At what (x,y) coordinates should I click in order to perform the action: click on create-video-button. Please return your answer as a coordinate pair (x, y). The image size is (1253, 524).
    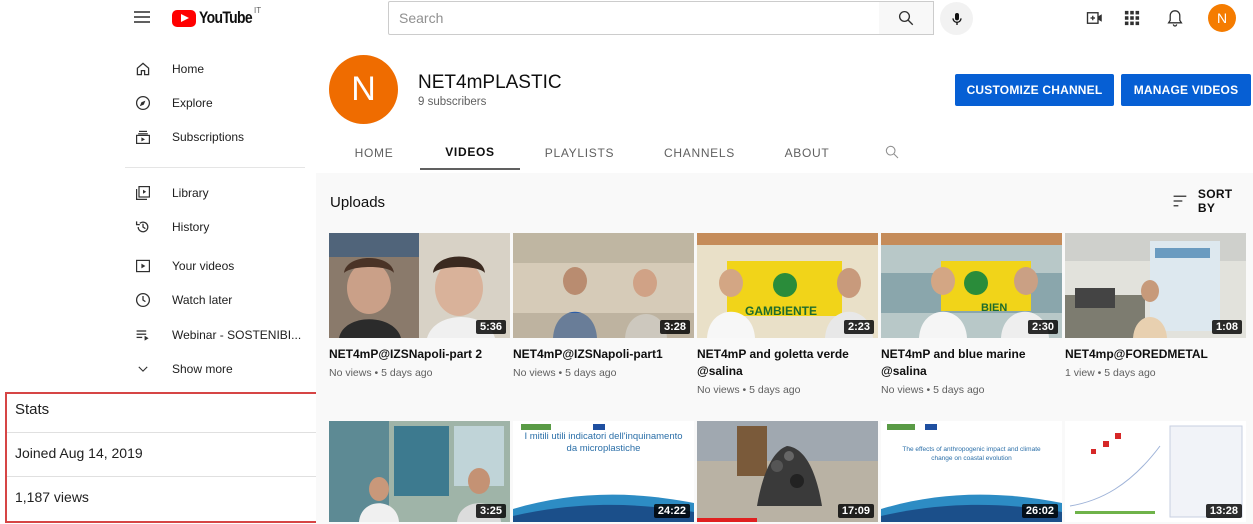
    Looking at the image, I should click on (1095, 18).